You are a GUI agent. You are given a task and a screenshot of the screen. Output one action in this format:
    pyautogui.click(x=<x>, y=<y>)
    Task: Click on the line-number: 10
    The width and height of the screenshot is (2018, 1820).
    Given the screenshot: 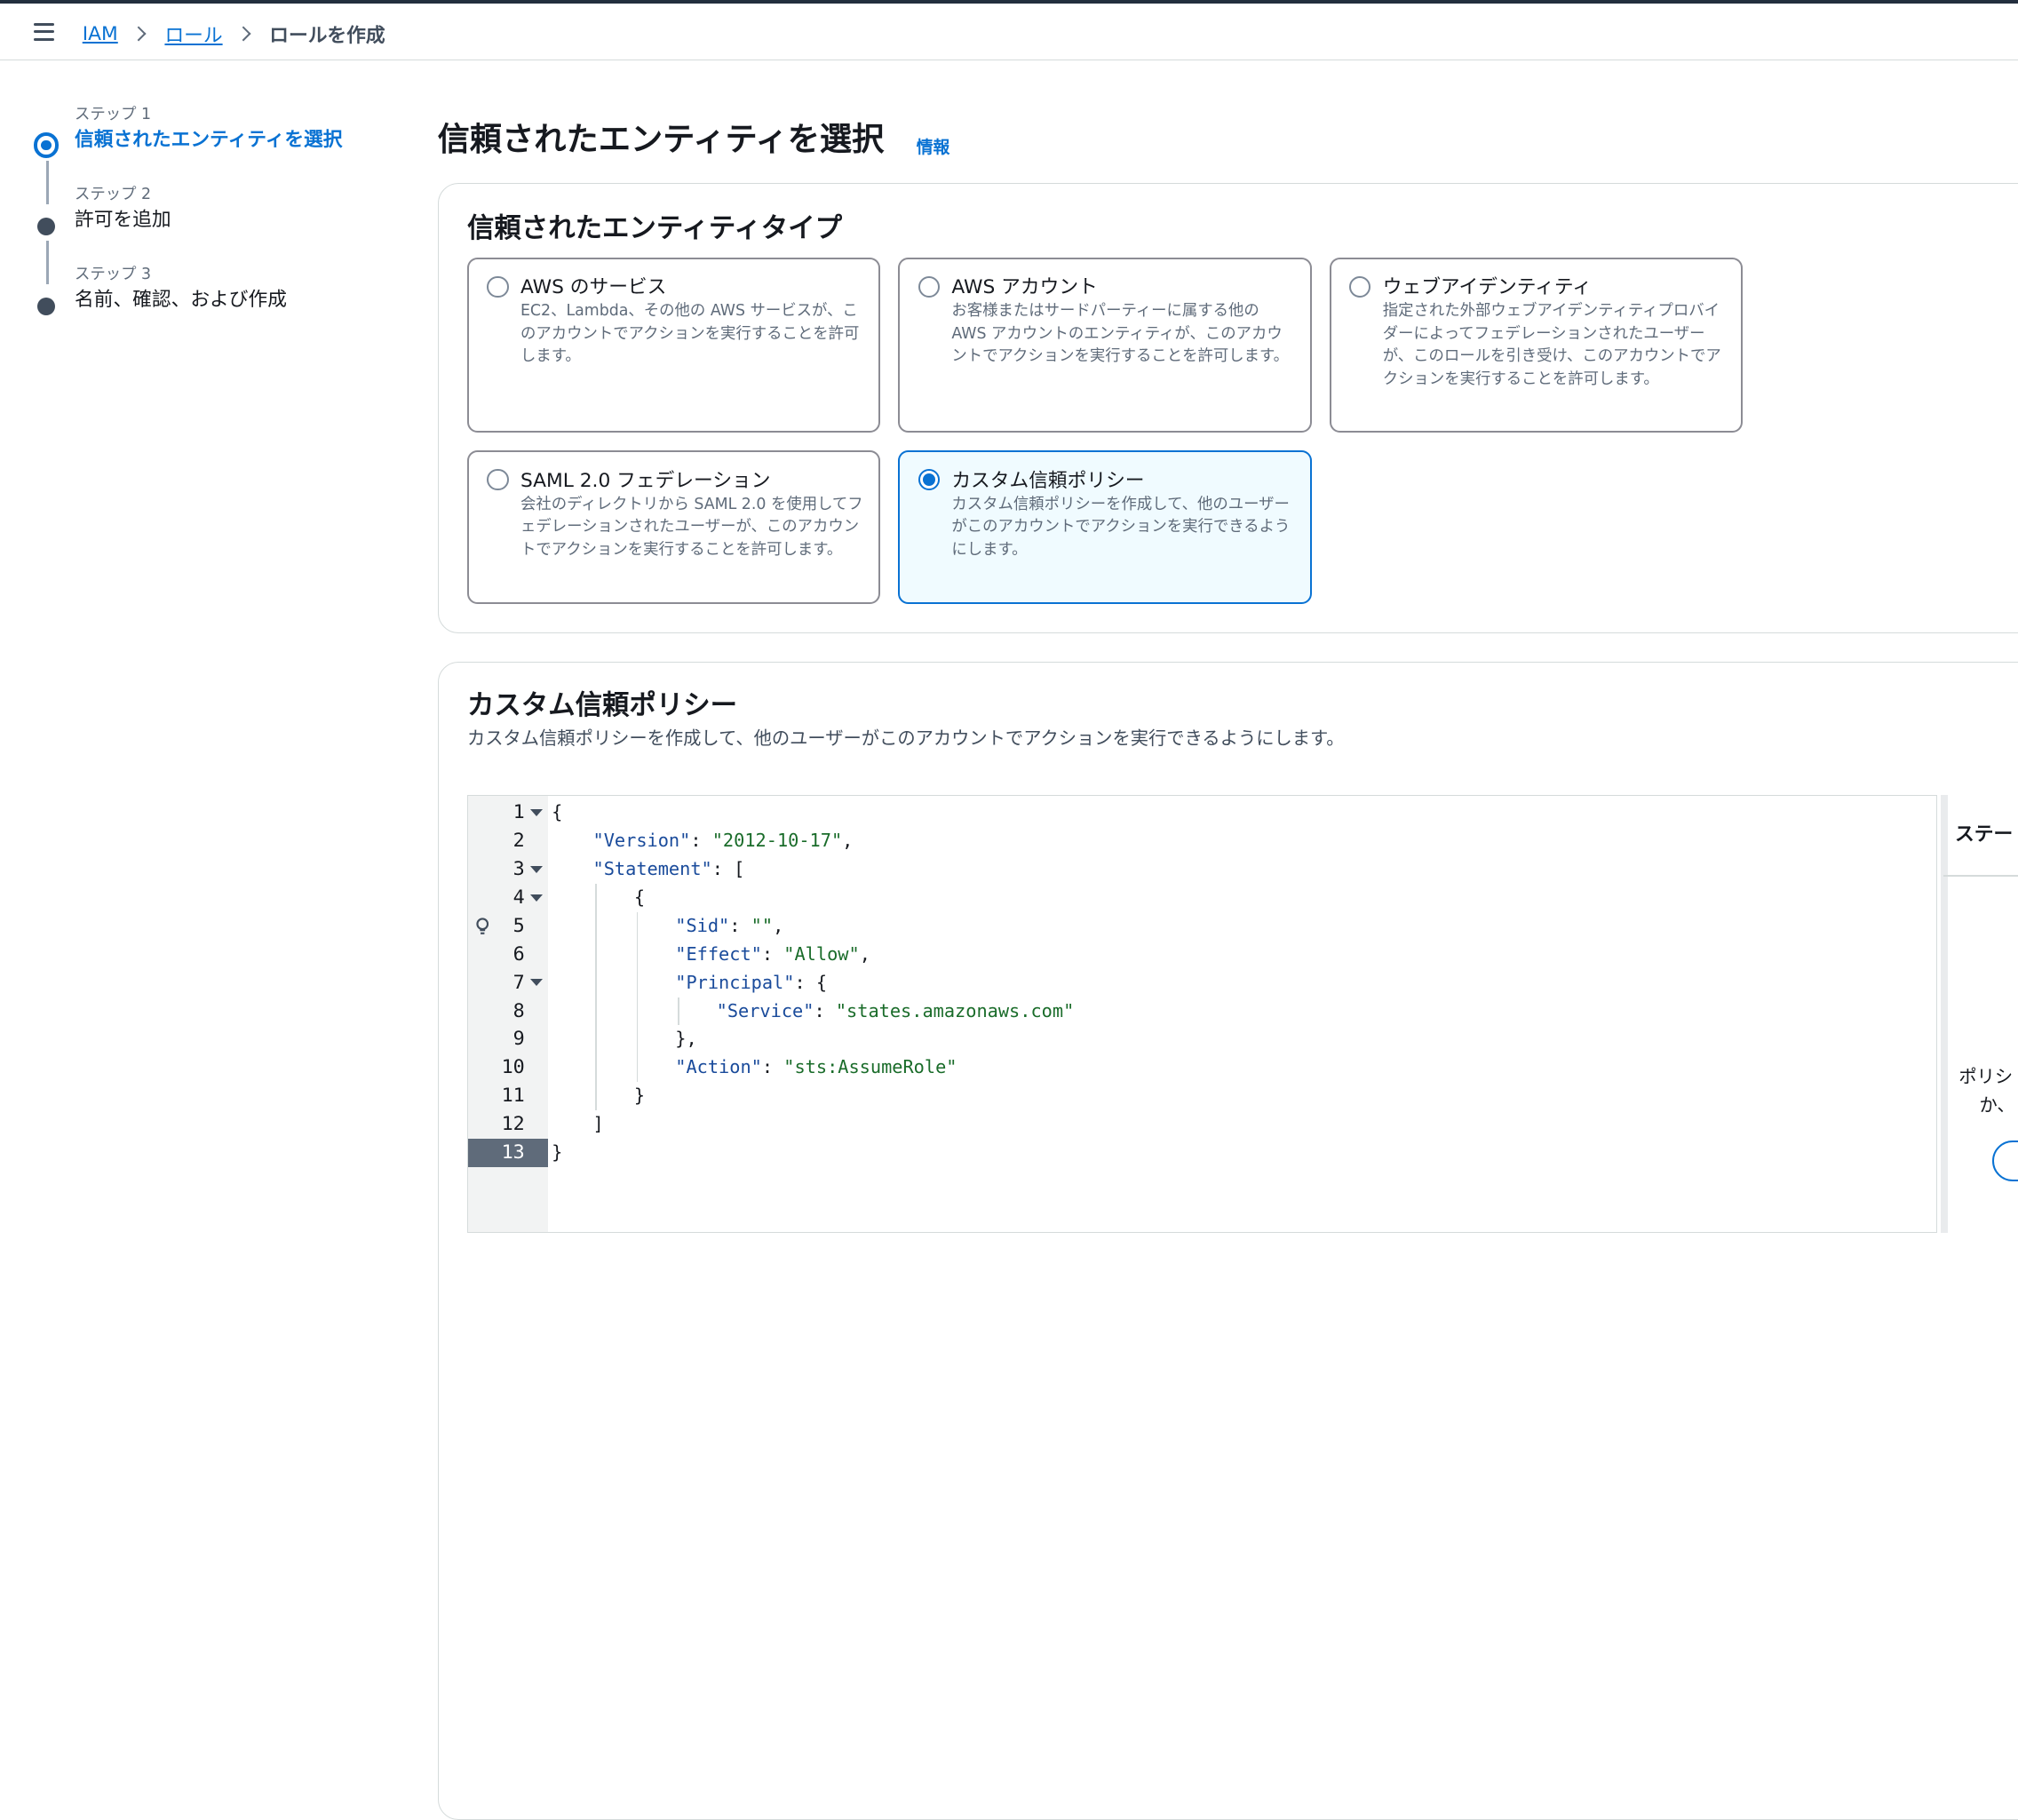 What is the action you would take?
    pyautogui.click(x=513, y=1067)
    